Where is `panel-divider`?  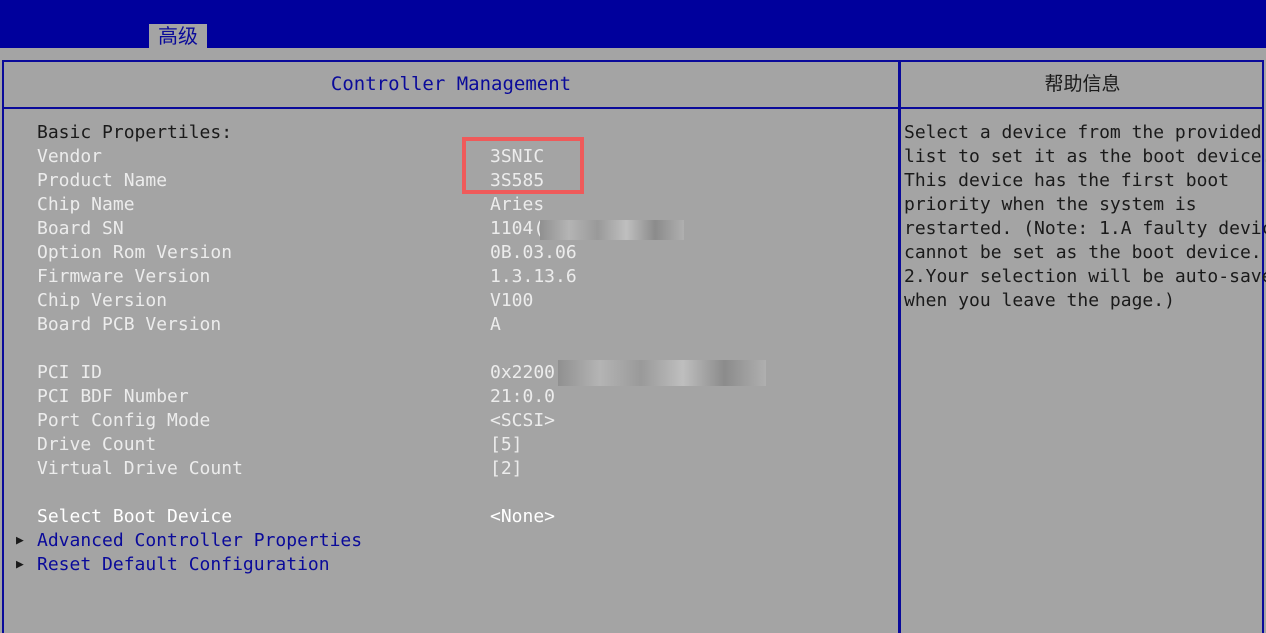
panel-divider is located at coordinates (899, 346).